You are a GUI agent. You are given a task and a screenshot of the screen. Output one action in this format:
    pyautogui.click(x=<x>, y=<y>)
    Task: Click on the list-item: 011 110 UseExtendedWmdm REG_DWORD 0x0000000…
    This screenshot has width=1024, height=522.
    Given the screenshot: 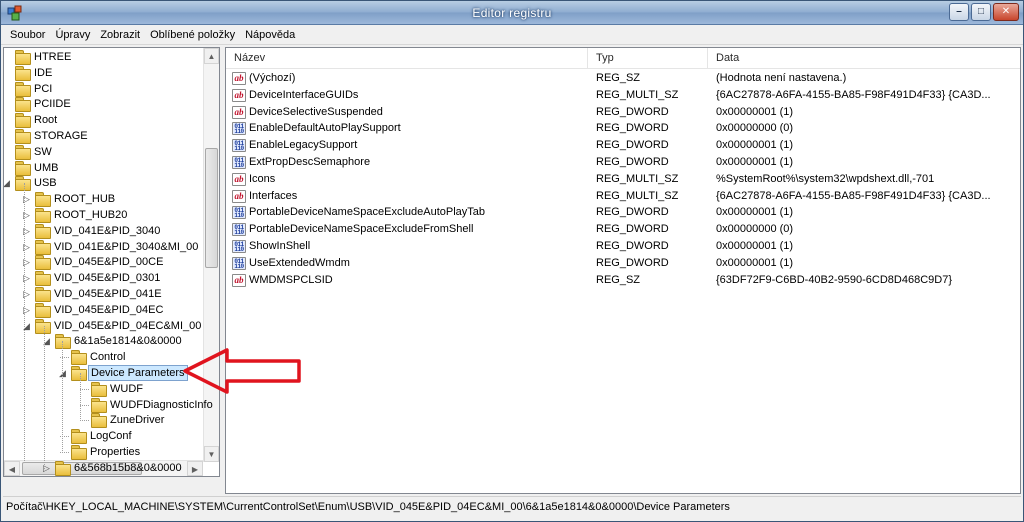 What is the action you would take?
    pyautogui.click(x=623, y=263)
    